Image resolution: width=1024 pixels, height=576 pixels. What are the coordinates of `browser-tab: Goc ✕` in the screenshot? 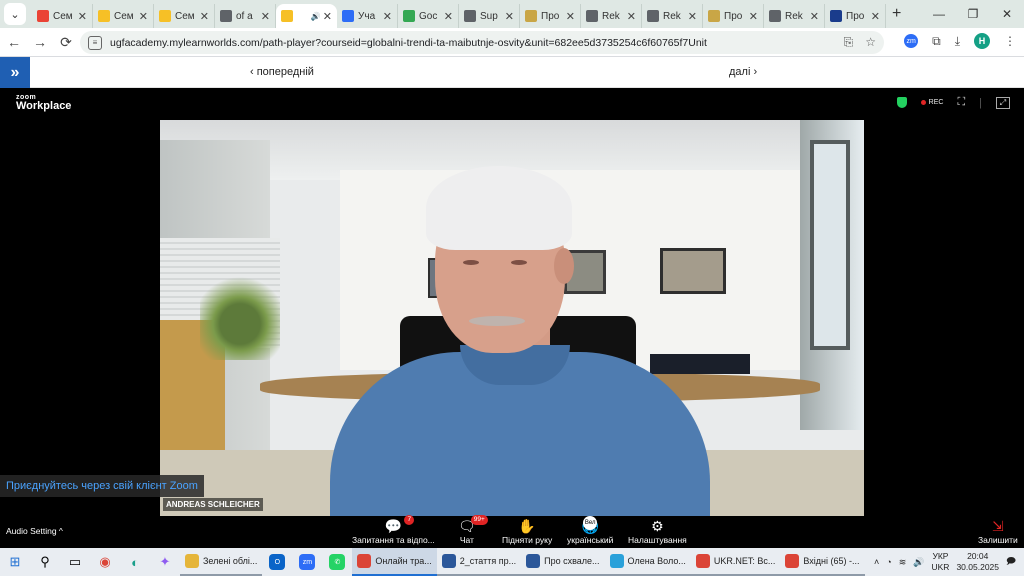 It's located at (428, 16).